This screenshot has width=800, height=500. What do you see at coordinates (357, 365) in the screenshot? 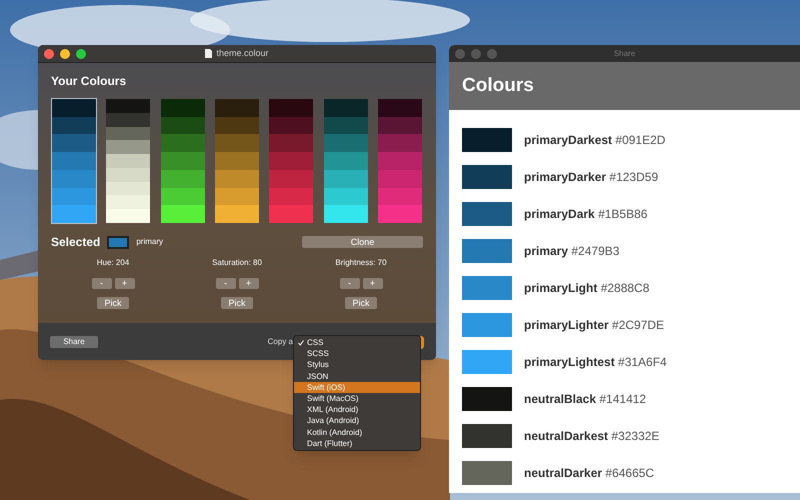
I see `menu-item: Stylus` at bounding box center [357, 365].